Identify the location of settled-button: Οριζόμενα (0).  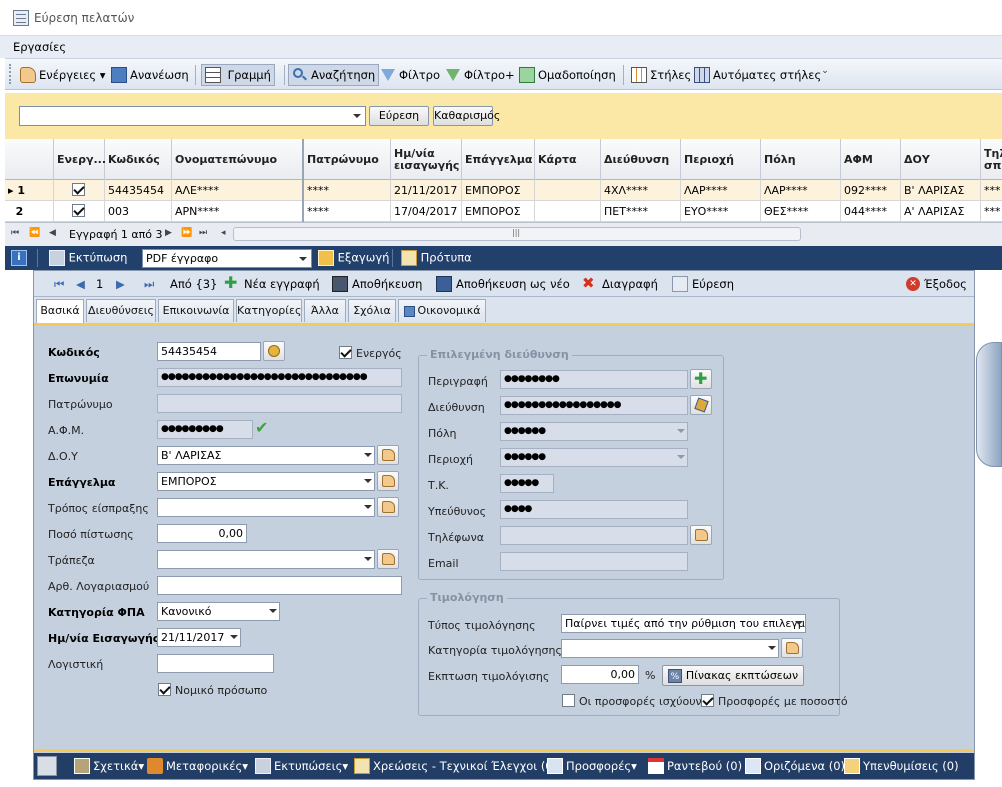
(795, 765).